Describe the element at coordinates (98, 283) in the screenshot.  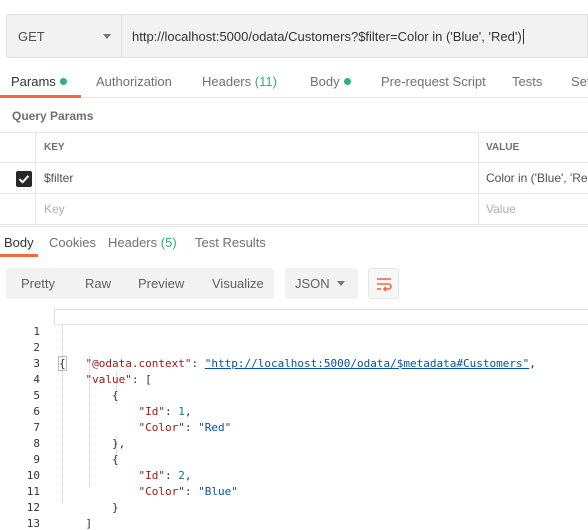
I see `raw-button: Raw` at that location.